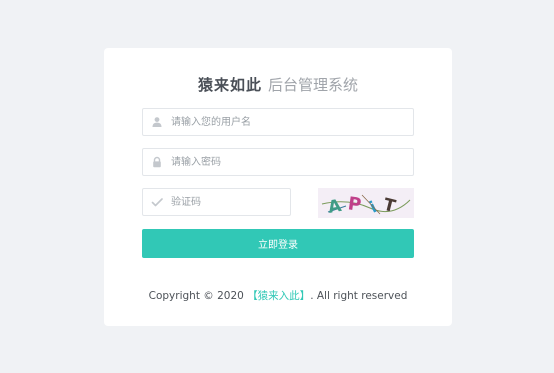 The height and width of the screenshot is (373, 554). I want to click on brand-logo-text: 猿来如此, so click(229, 85).